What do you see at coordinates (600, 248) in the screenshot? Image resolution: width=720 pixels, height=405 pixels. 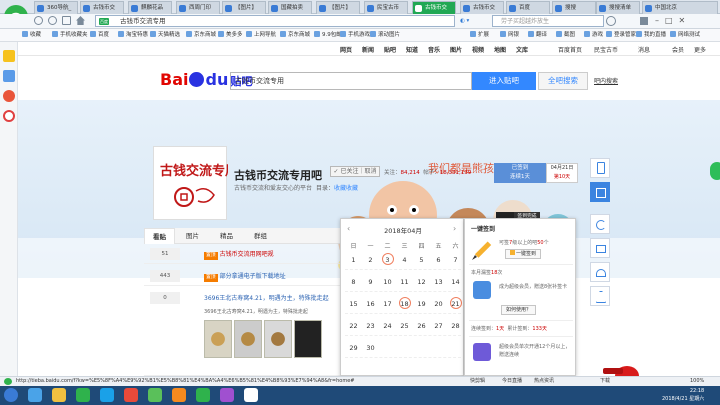 I see `share-icon` at bounding box center [600, 248].